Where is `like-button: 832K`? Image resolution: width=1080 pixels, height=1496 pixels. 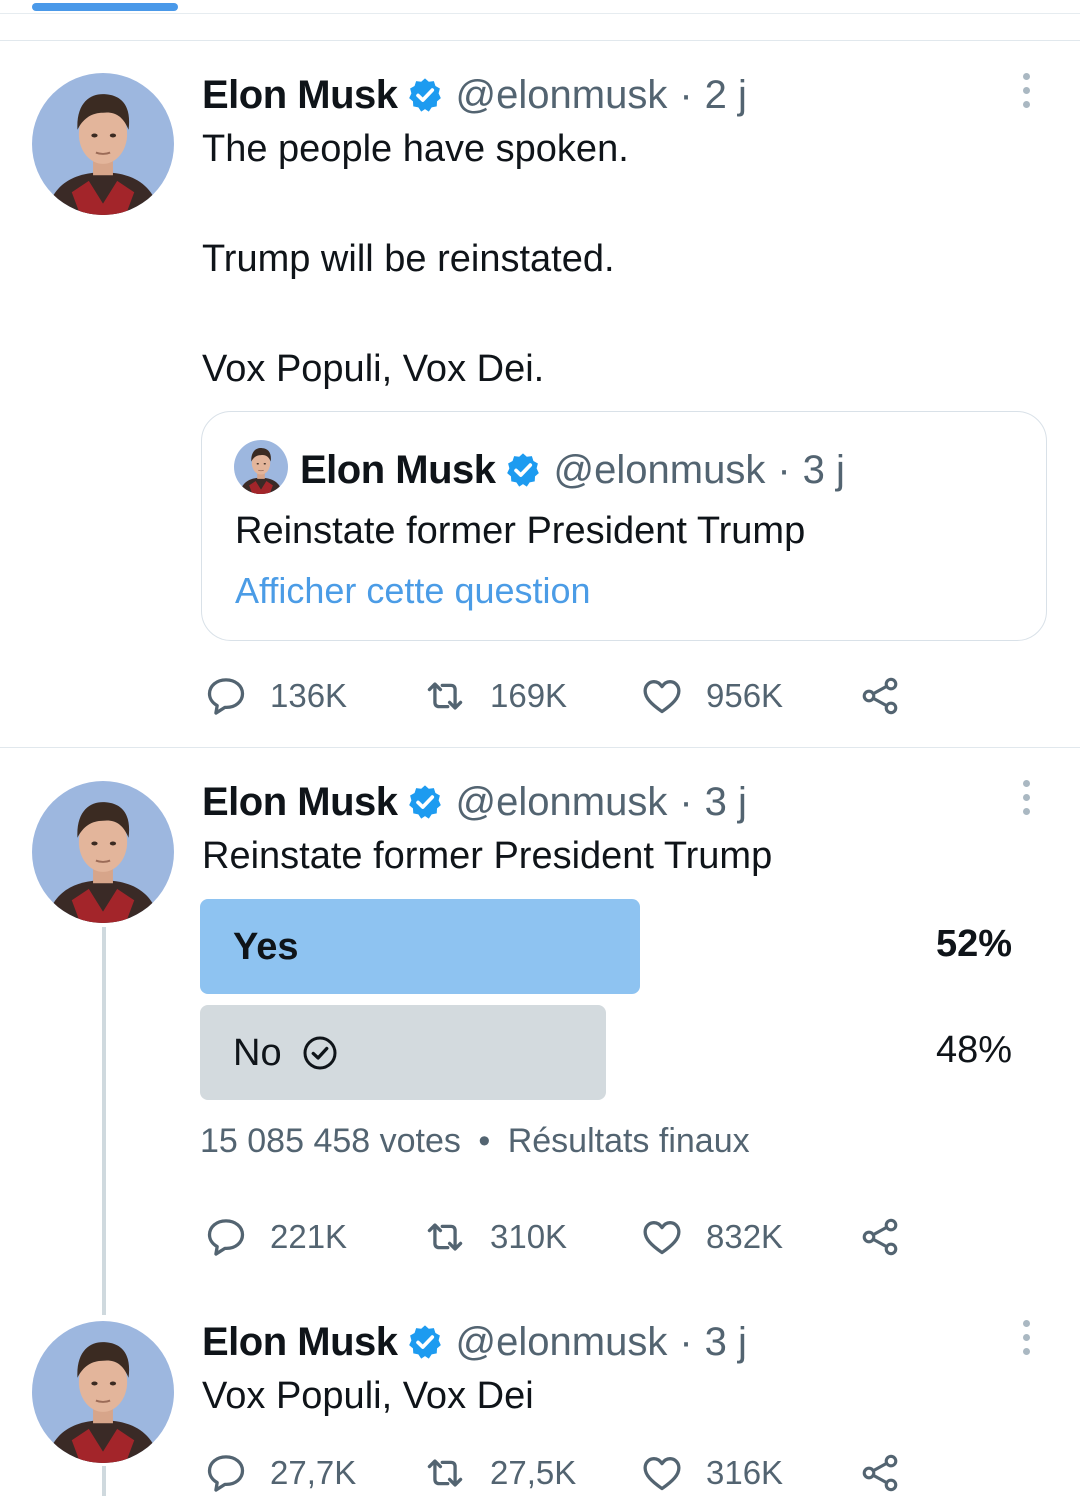 like-button: 832K is located at coordinates (711, 1237).